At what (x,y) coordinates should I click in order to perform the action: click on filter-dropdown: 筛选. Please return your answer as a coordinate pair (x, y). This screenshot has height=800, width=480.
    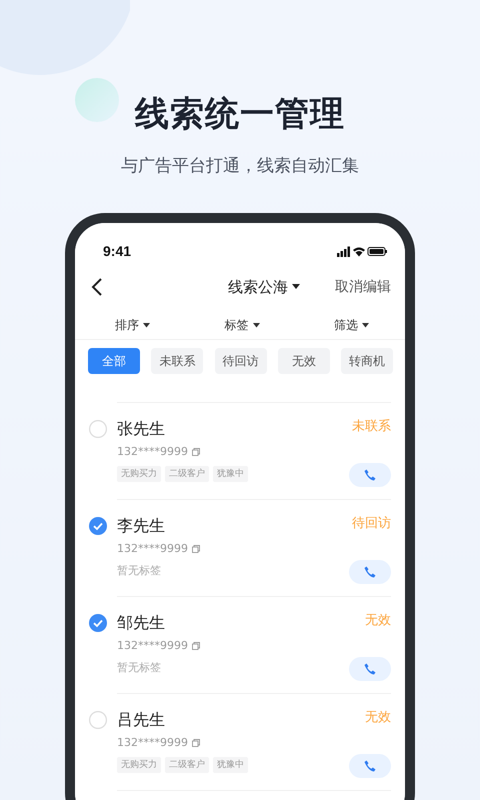
    Looking at the image, I should click on (346, 325).